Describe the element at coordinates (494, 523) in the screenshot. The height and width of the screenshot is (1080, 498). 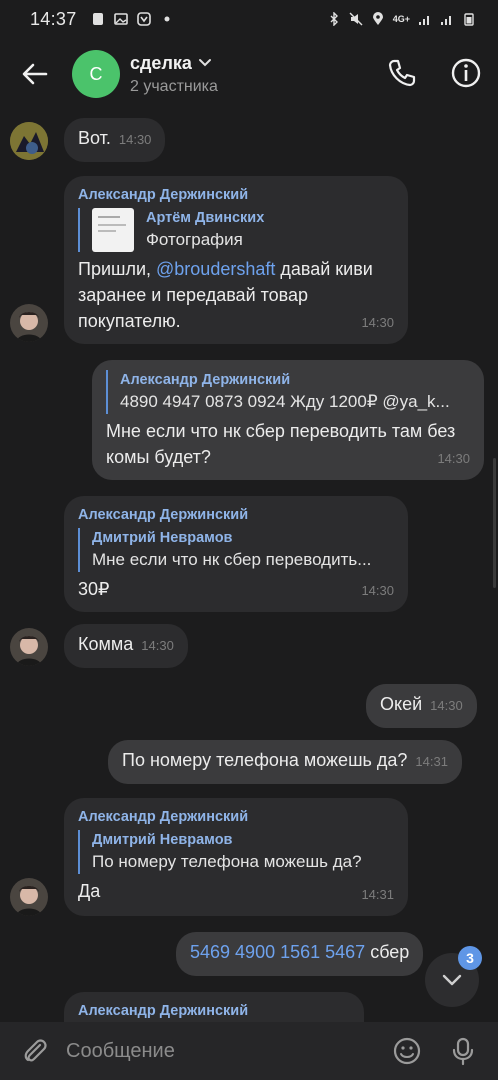
I see `scrollbar` at that location.